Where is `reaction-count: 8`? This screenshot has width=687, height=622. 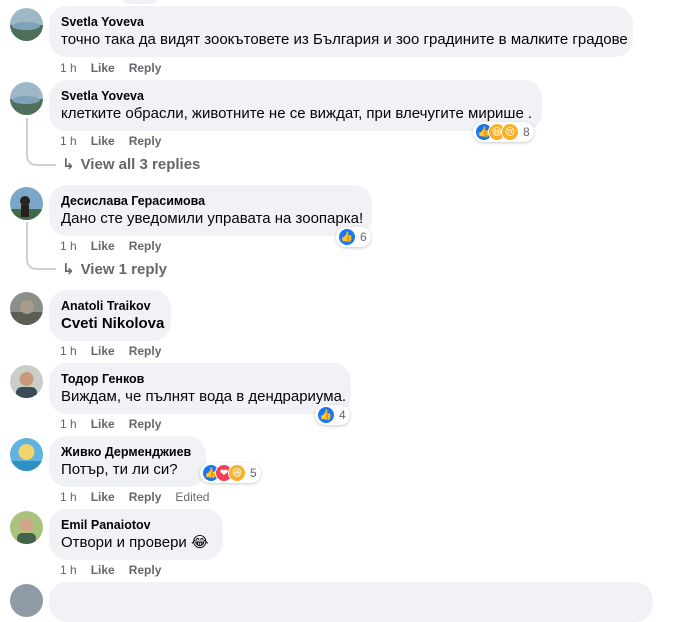 reaction-count: 8 is located at coordinates (526, 132).